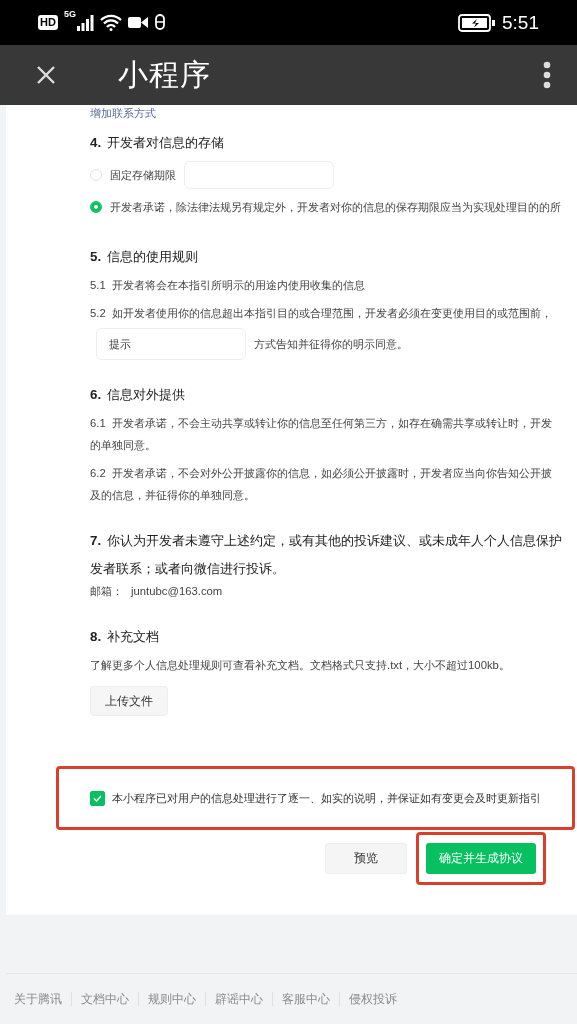 The image size is (577, 1024). What do you see at coordinates (333, 113) in the screenshot?
I see `add-contact-link: 增加联系方式` at bounding box center [333, 113].